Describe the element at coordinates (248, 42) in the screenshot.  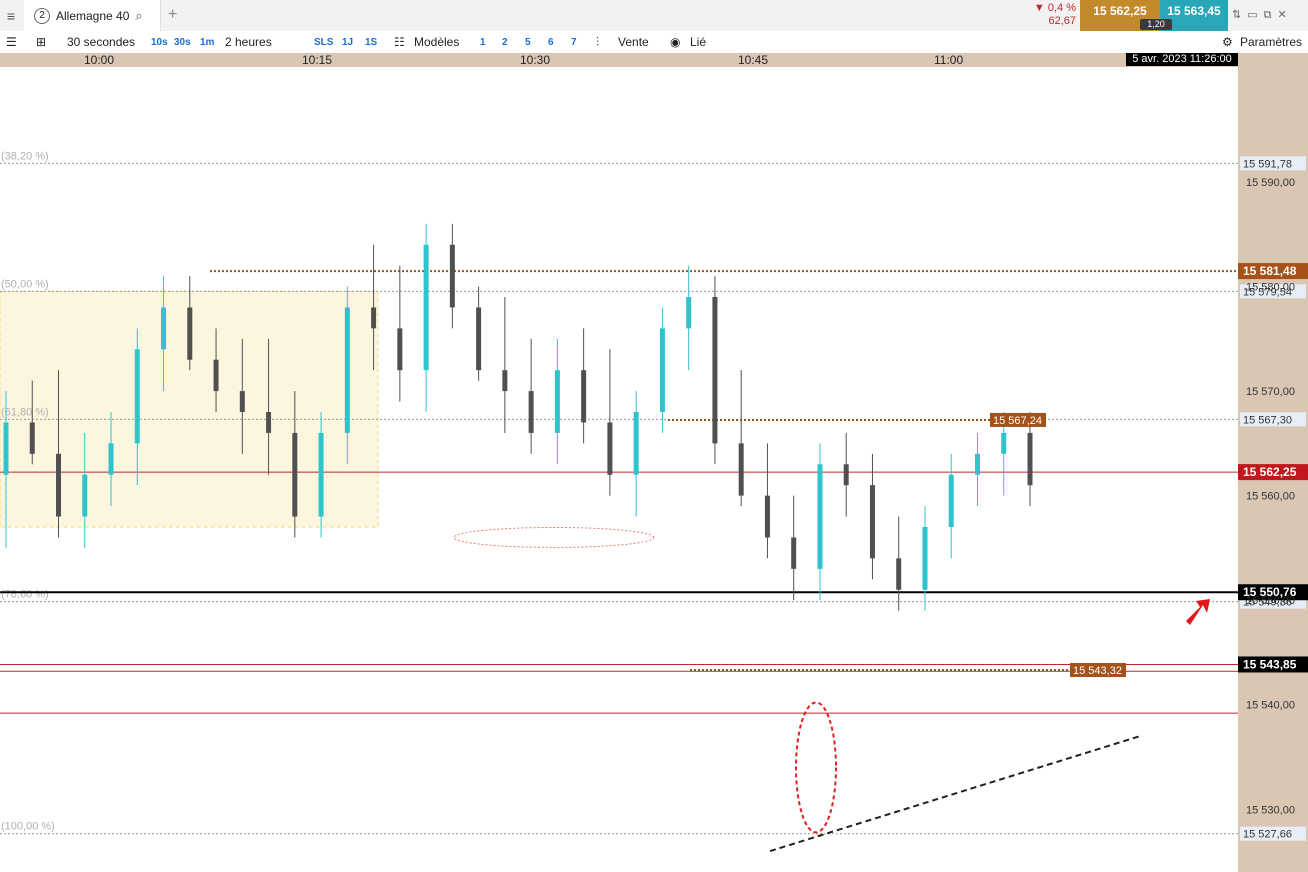
I see `range-select: 2 heures` at that location.